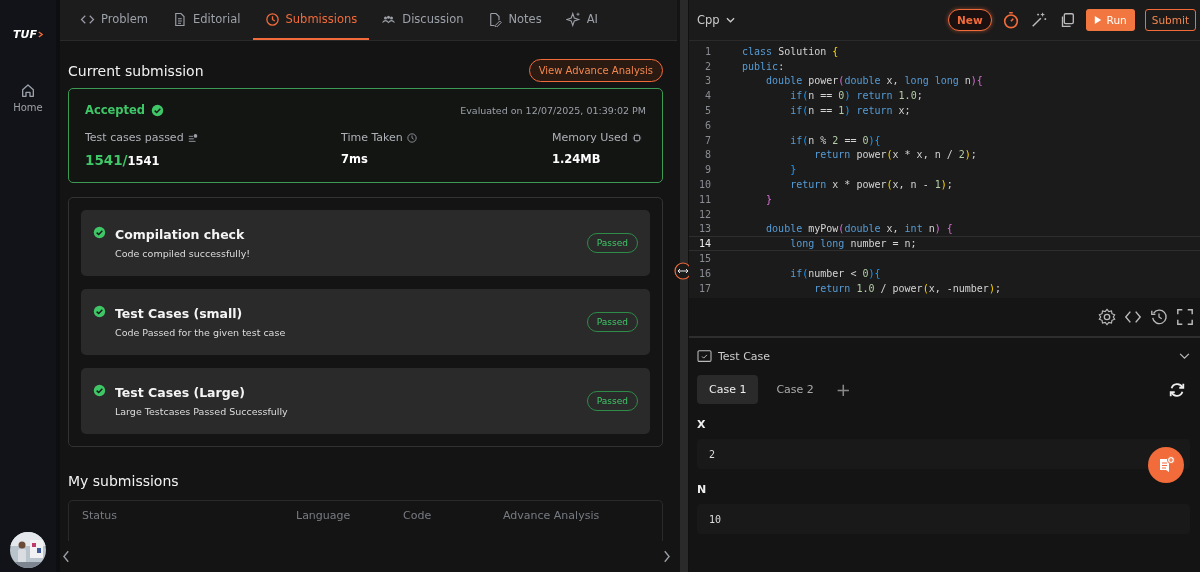  I want to click on code-line: if(n == 0) return 1.0;, so click(856, 96).